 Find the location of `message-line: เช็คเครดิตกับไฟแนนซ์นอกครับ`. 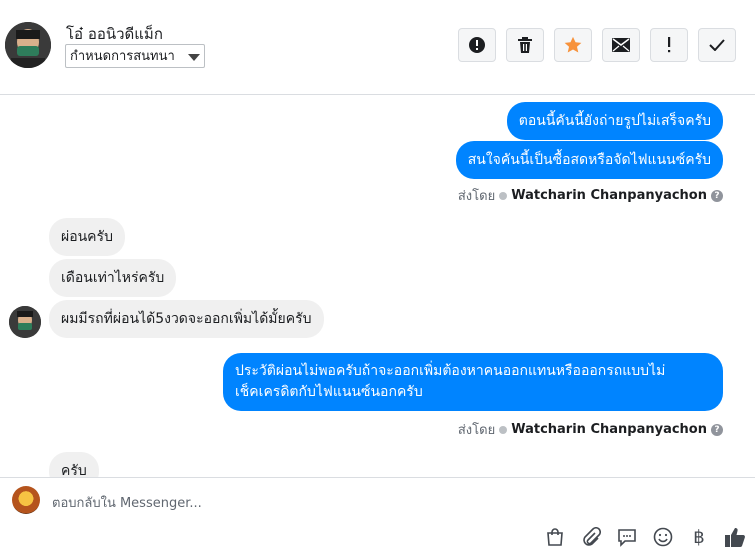

message-line: เช็คเครดิตกับไฟแนนซ์นอกครับ is located at coordinates (329, 392).